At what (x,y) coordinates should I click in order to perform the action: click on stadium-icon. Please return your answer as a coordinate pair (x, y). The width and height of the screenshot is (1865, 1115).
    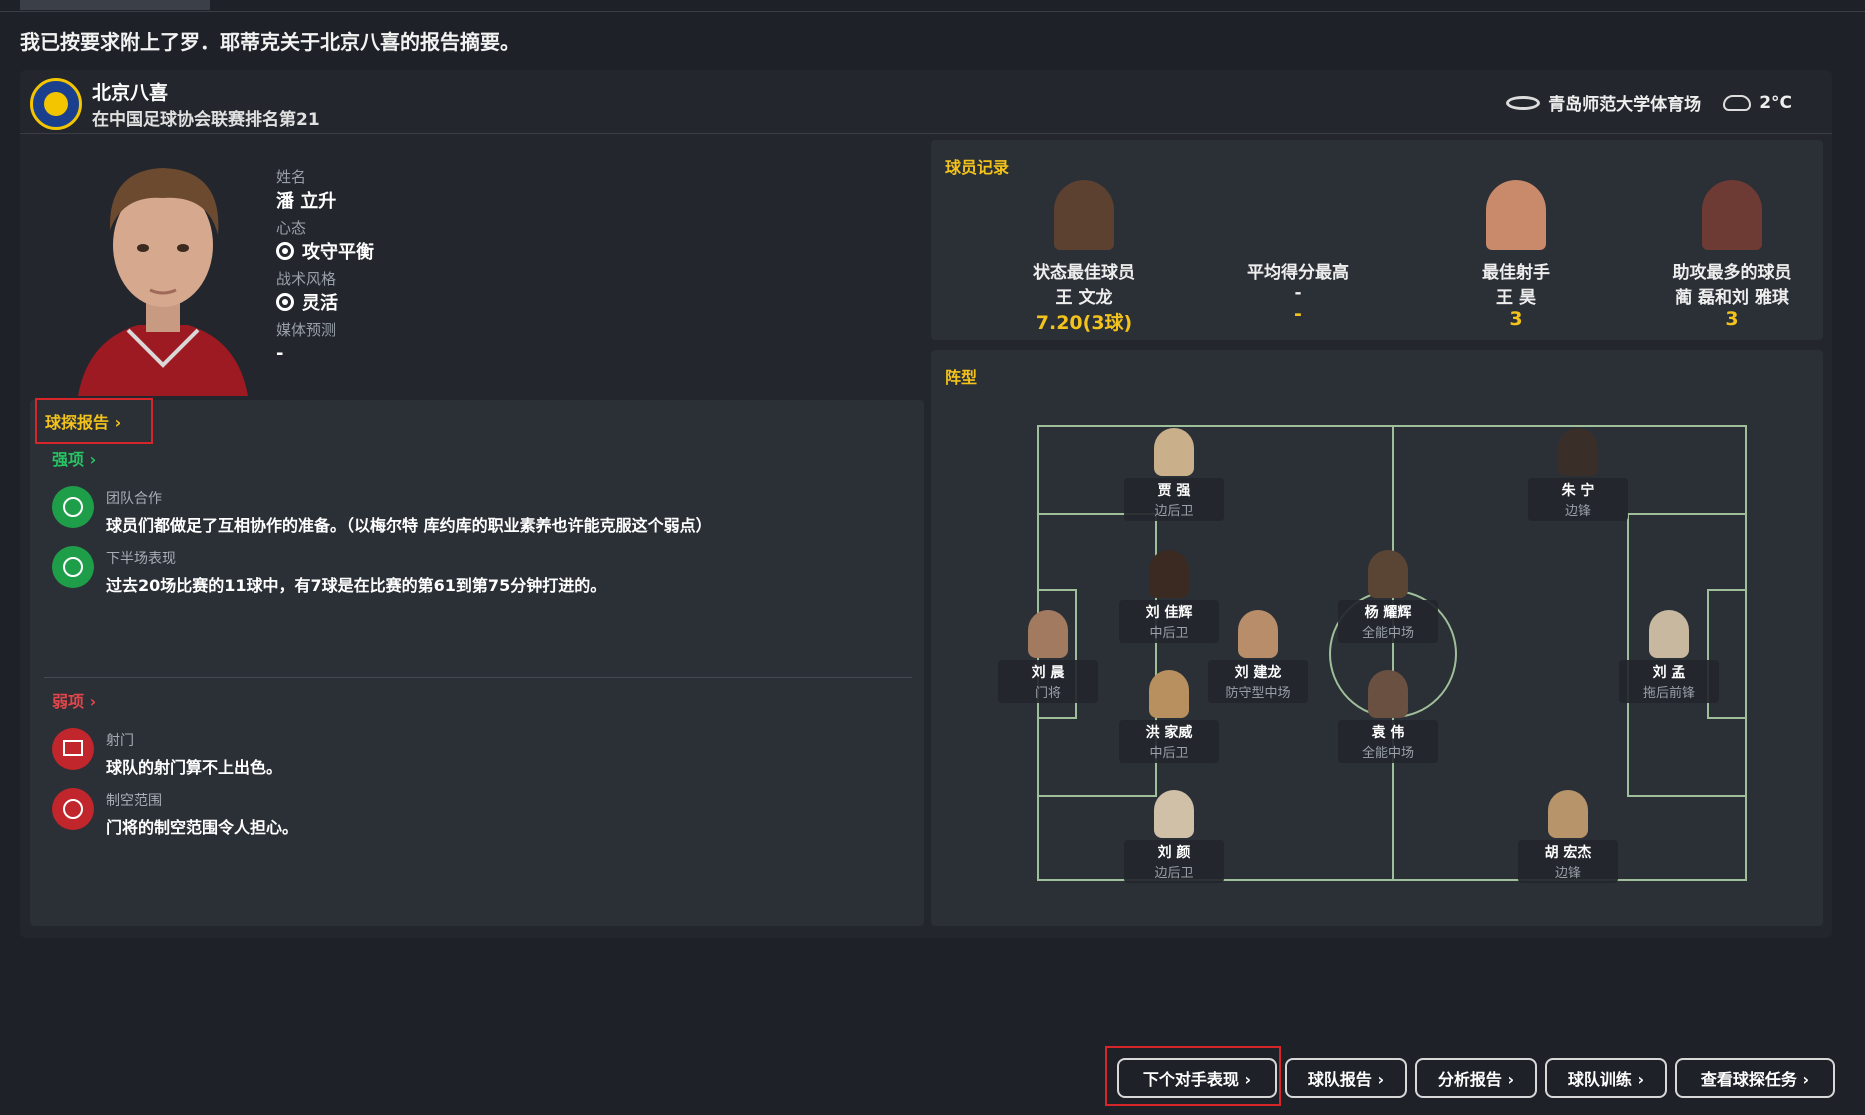
    Looking at the image, I should click on (1523, 102).